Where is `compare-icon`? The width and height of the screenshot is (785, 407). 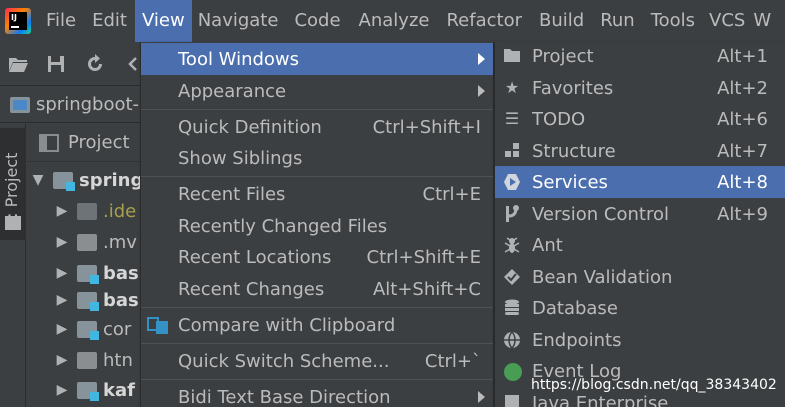 compare-icon is located at coordinates (158, 325).